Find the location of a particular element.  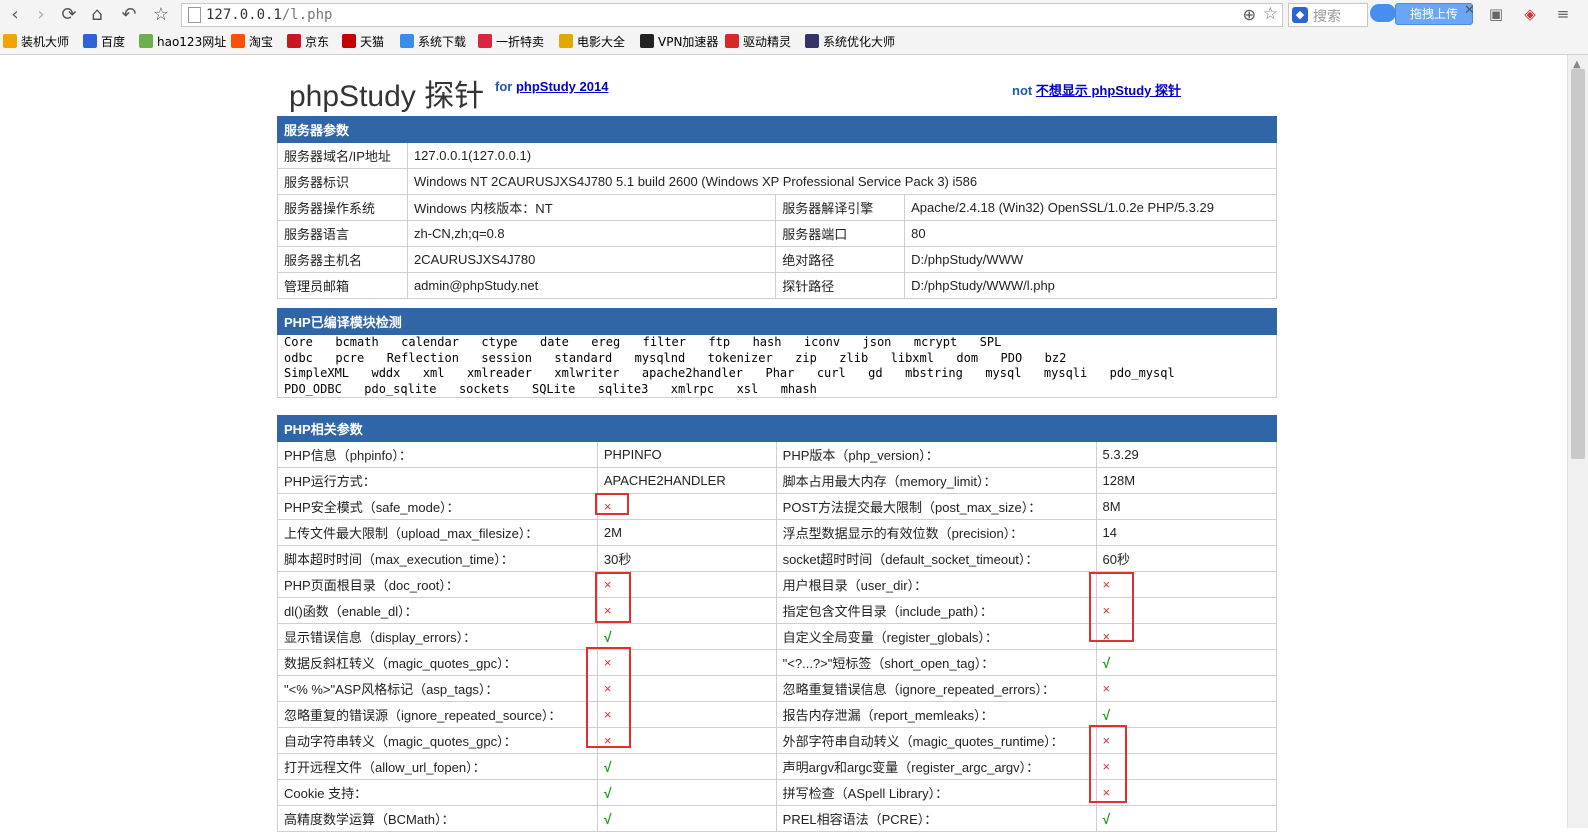

bookmark-item: 系统优化大师 is located at coordinates (850, 42).